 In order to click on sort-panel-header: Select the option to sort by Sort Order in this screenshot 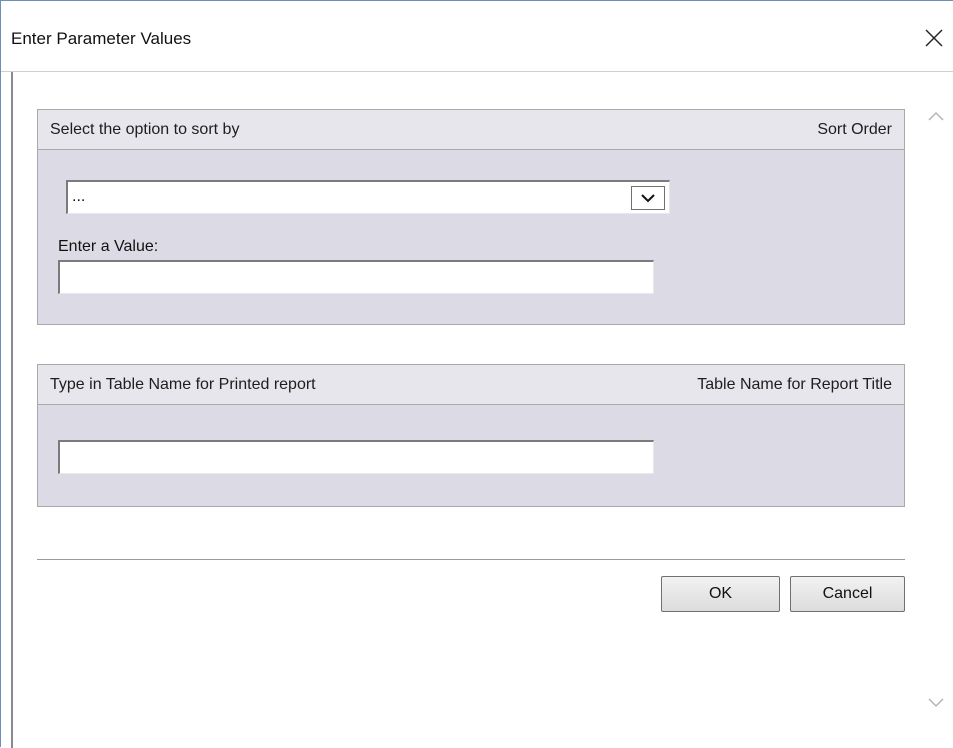, I will do `click(471, 130)`.